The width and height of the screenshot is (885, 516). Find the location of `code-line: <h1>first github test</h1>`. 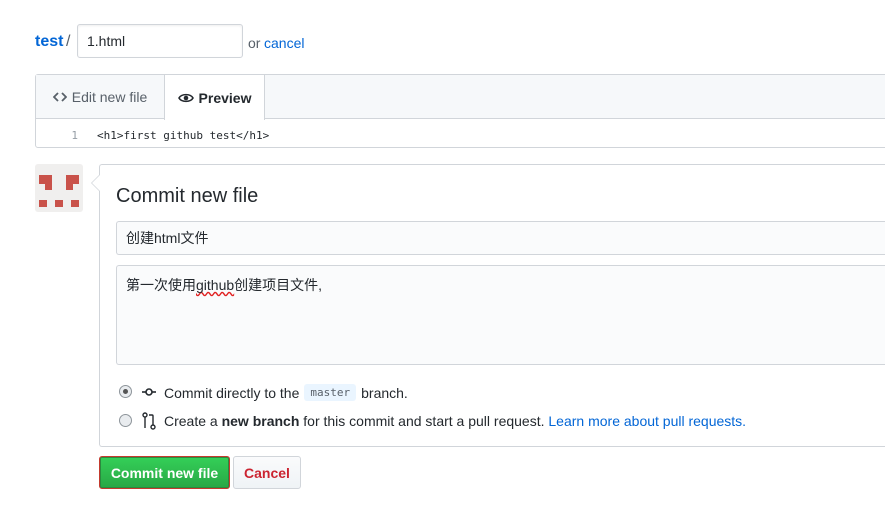

code-line: <h1>first github test</h1> is located at coordinates (183, 135).